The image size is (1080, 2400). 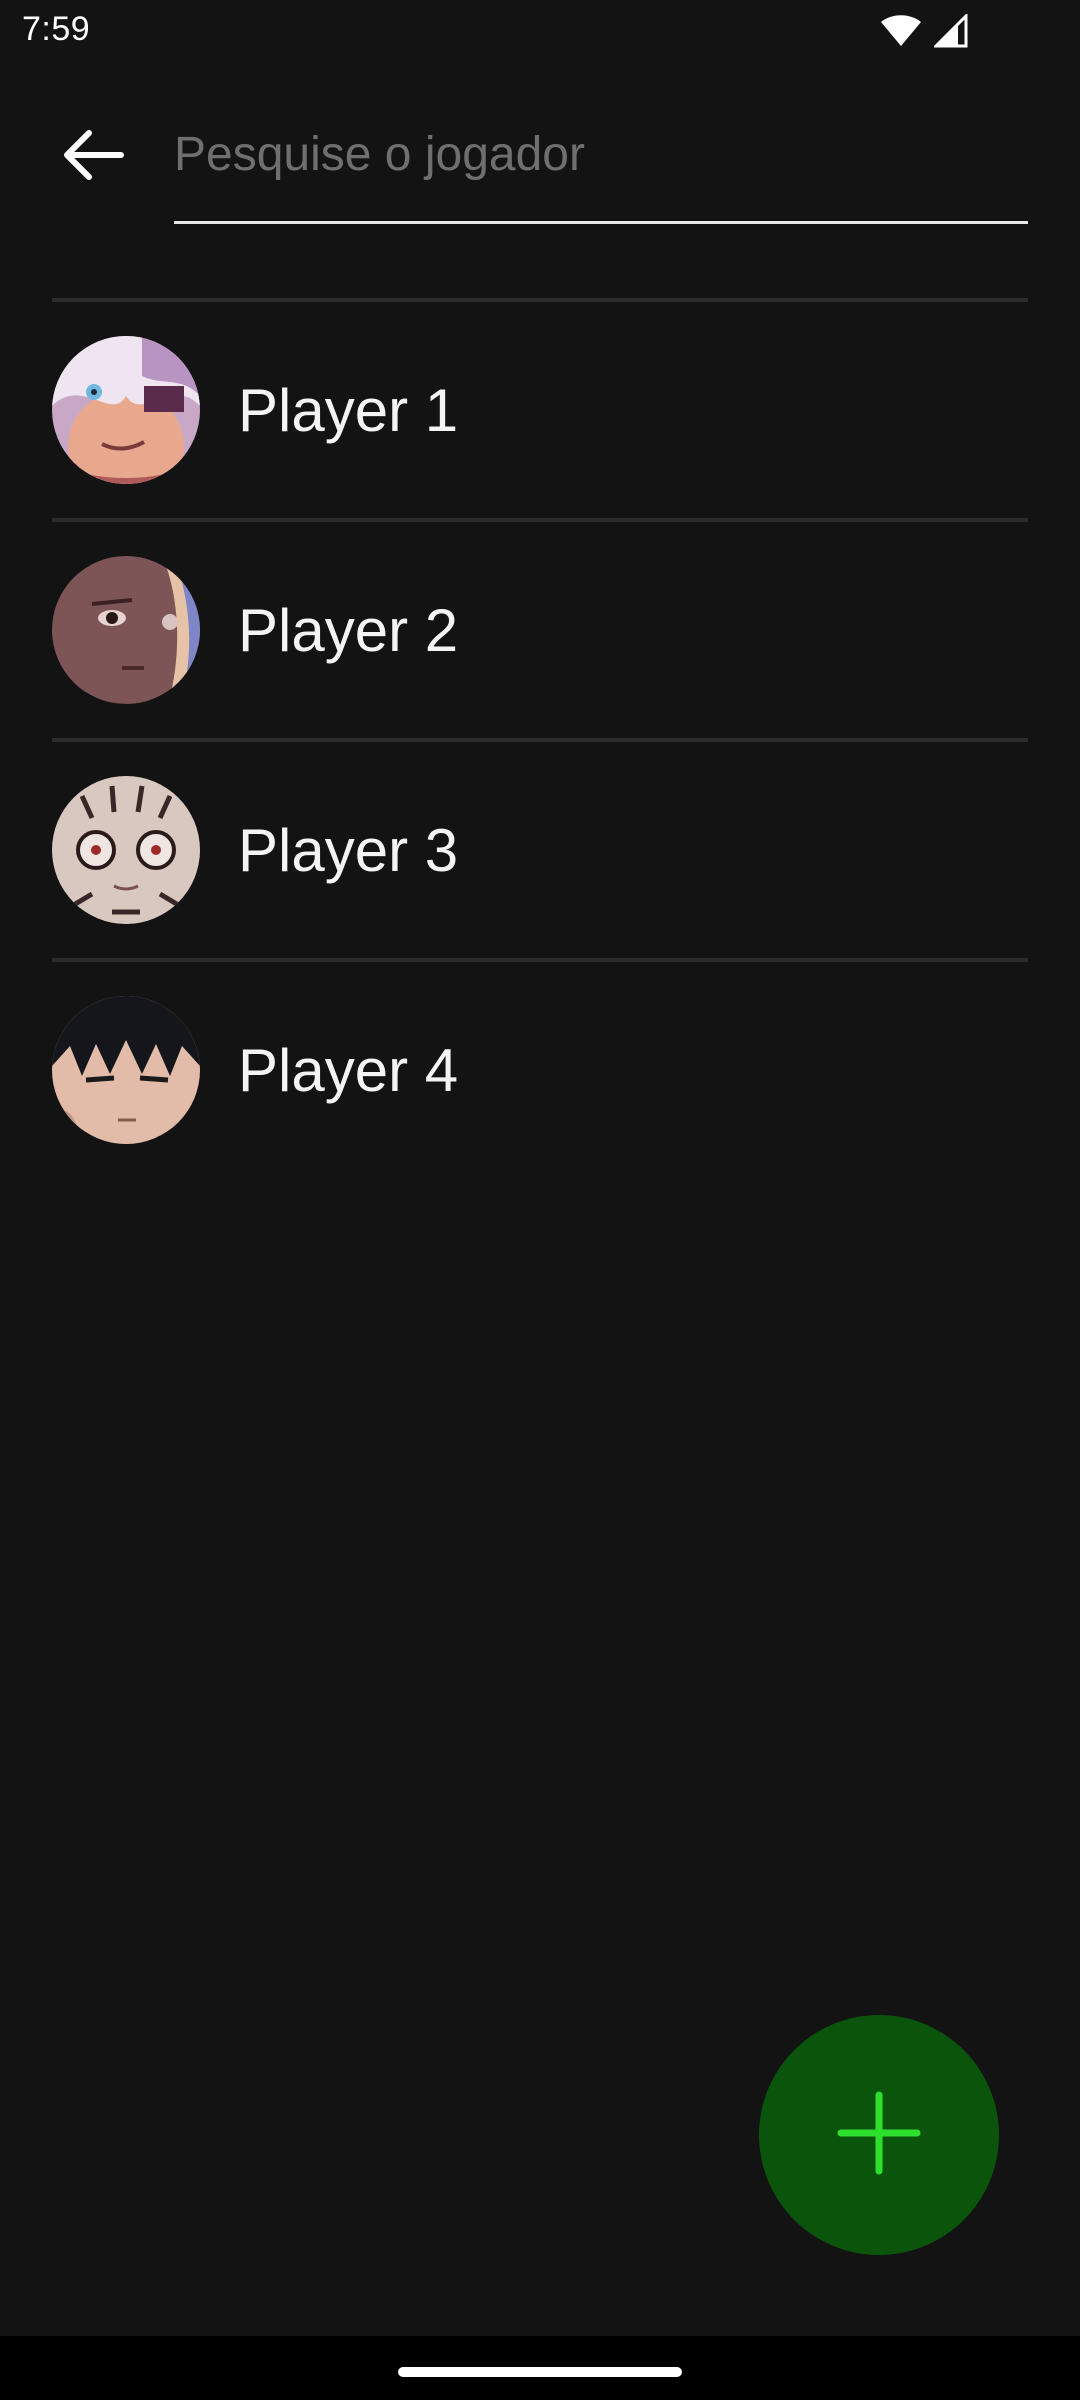 I want to click on list-item-player-3: Player 3, so click(x=540, y=850).